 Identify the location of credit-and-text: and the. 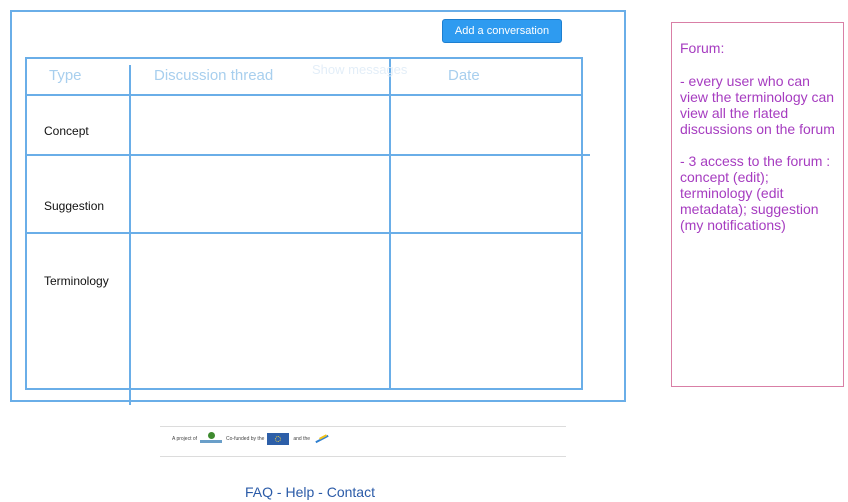
(302, 439).